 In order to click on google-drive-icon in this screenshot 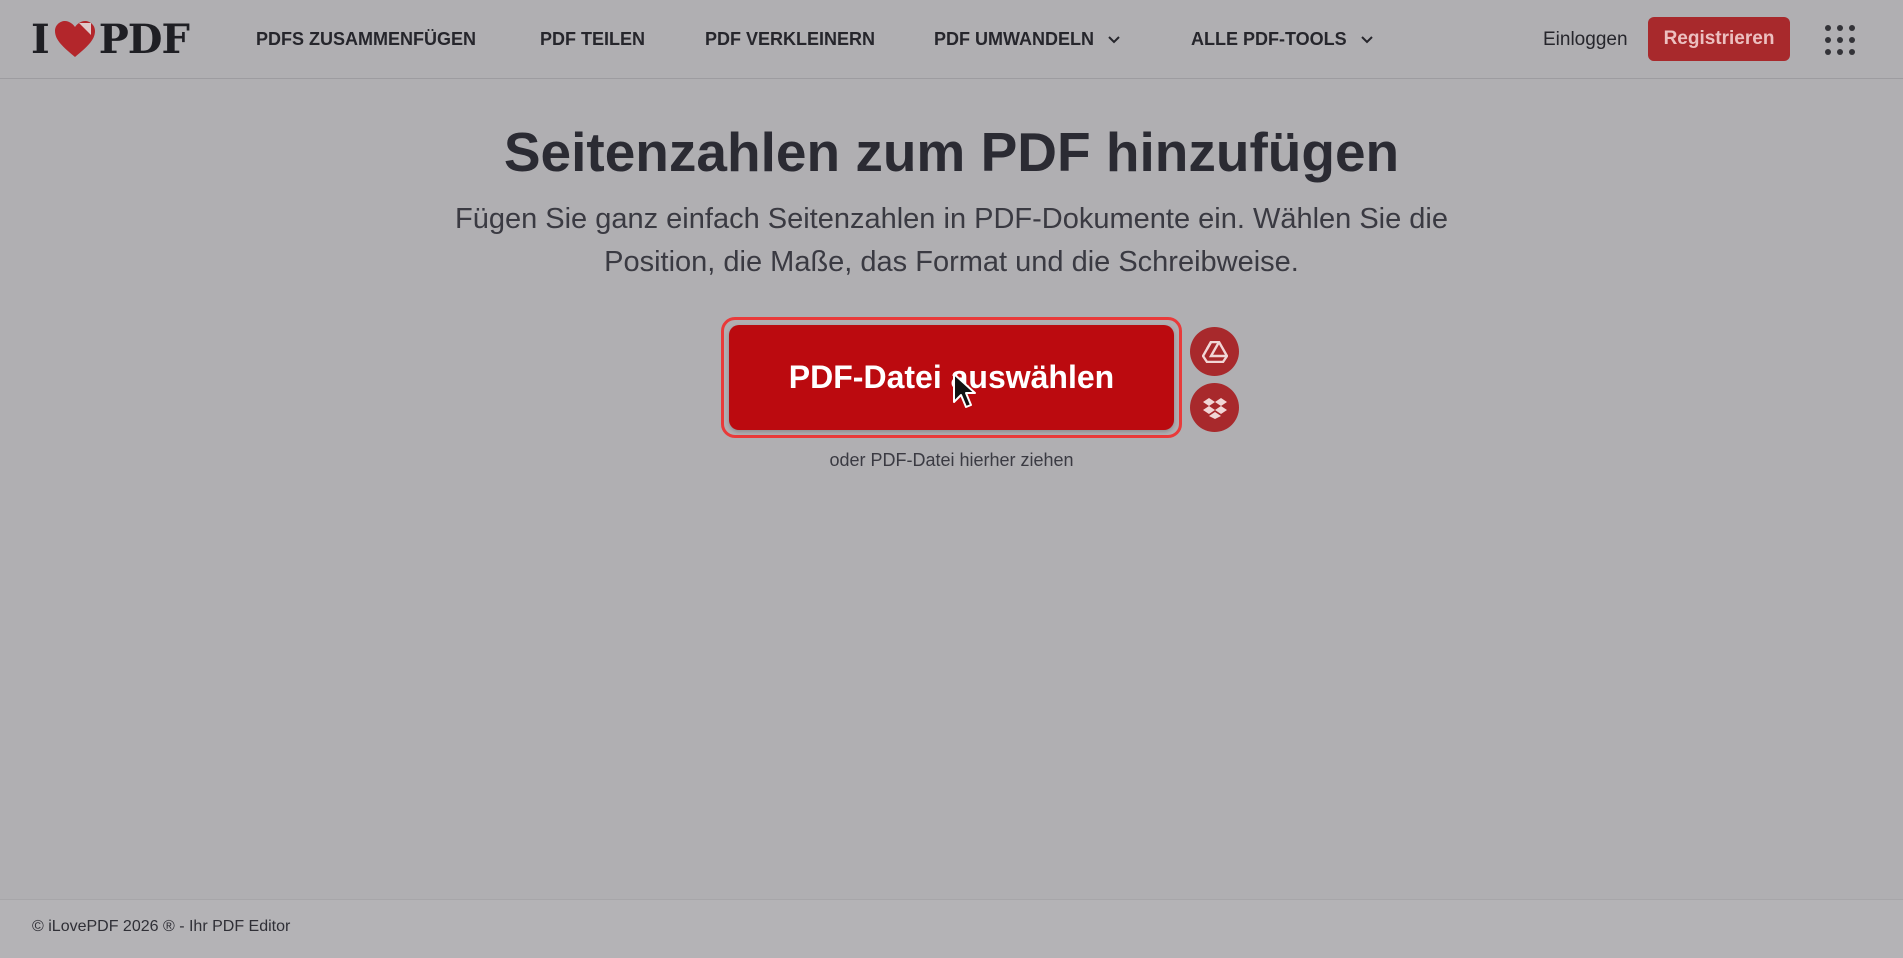, I will do `click(1214, 351)`.